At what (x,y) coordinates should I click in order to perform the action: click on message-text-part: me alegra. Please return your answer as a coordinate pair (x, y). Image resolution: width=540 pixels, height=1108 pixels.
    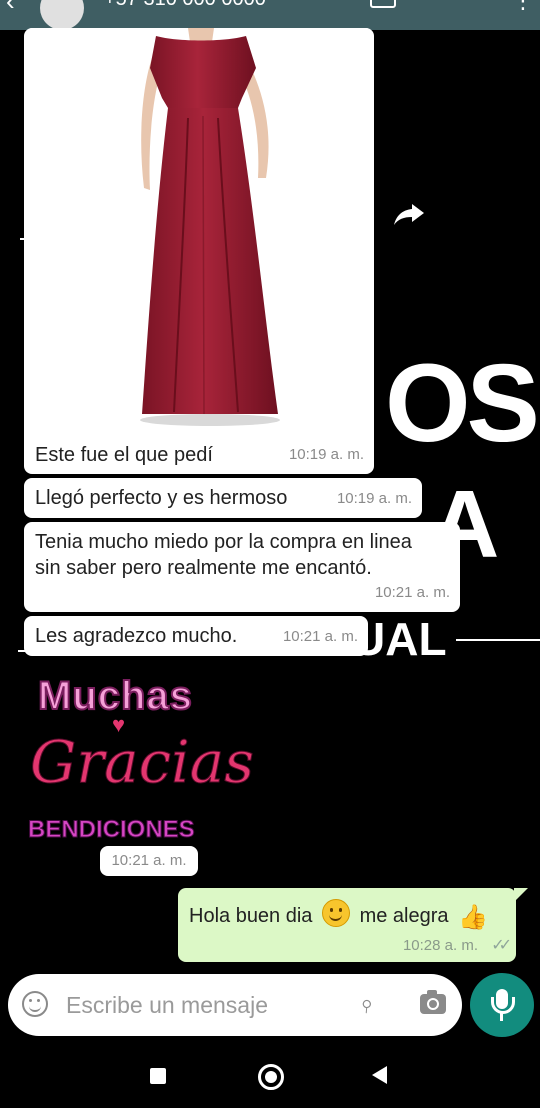
    Looking at the image, I should click on (404, 916).